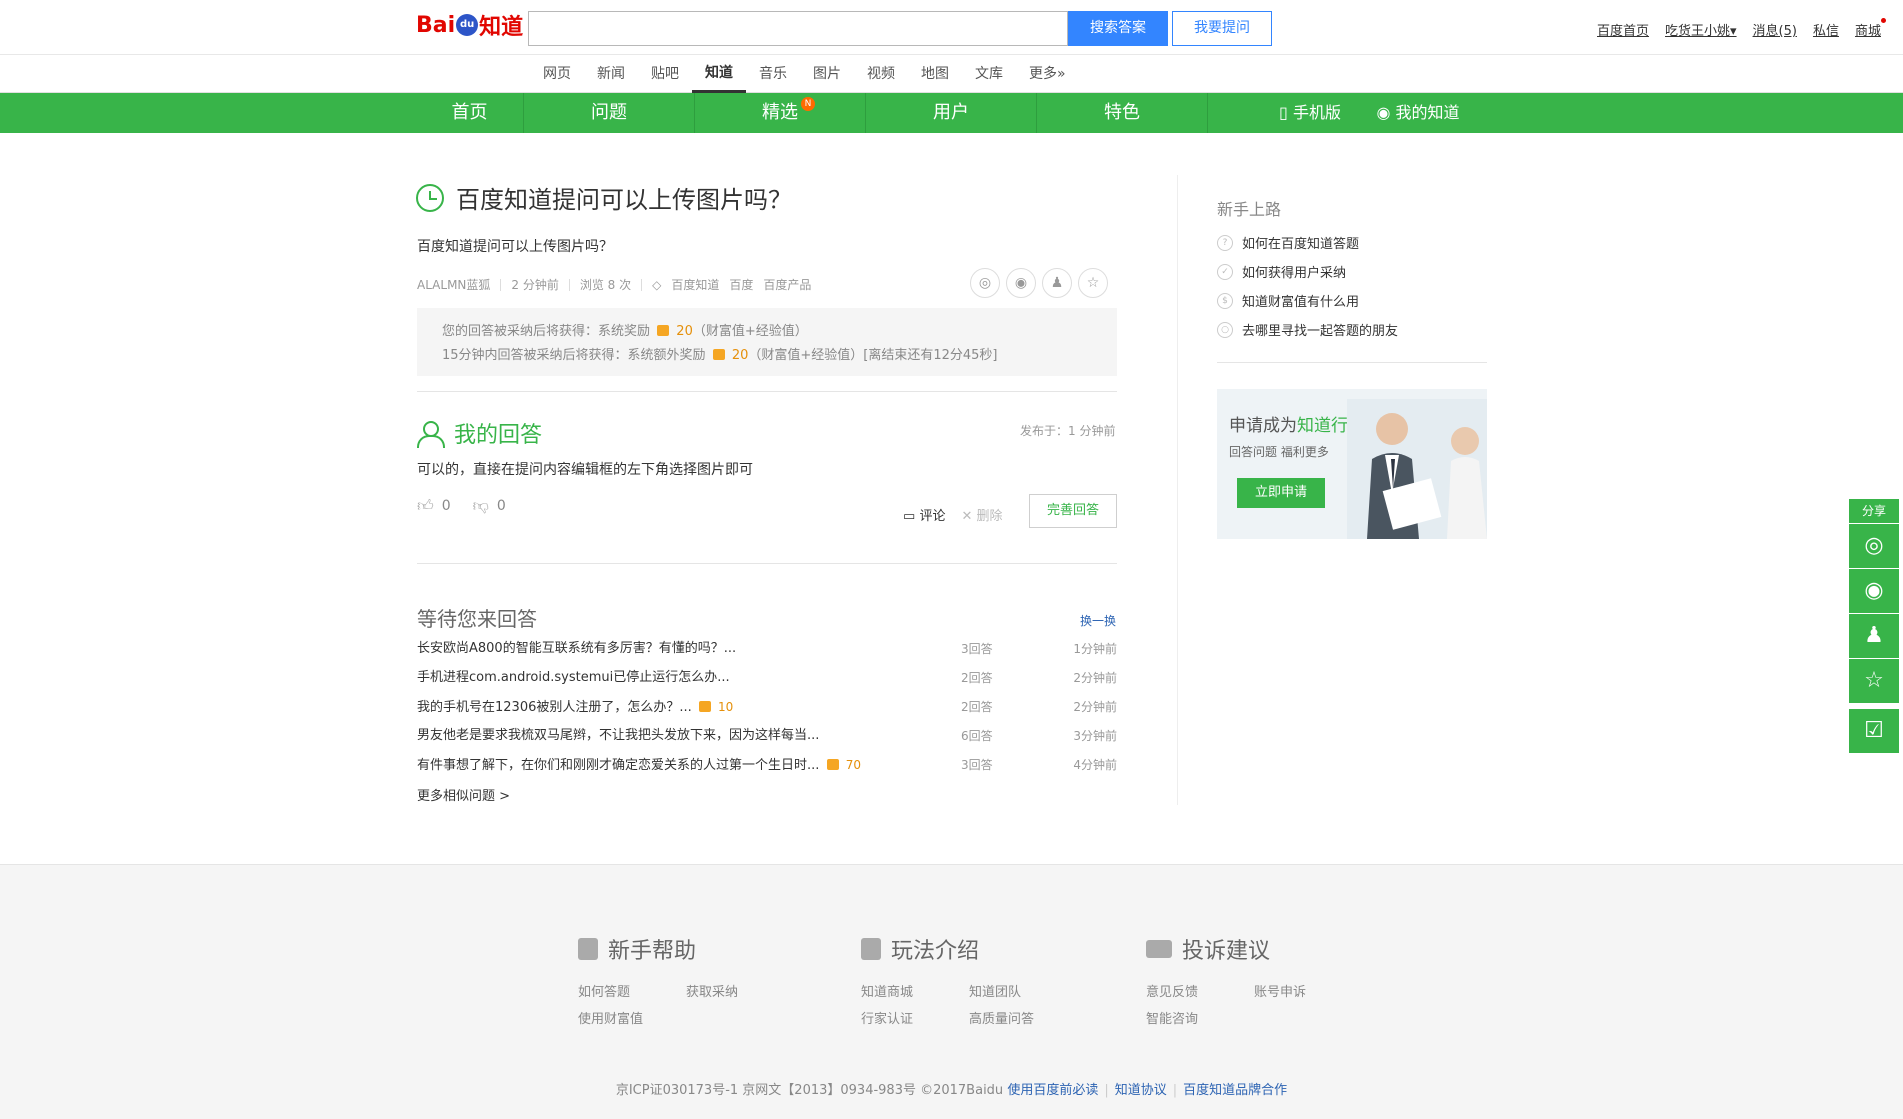 This screenshot has height=1119, width=1903. I want to click on weibo-share-icon: ◉, so click(1021, 283).